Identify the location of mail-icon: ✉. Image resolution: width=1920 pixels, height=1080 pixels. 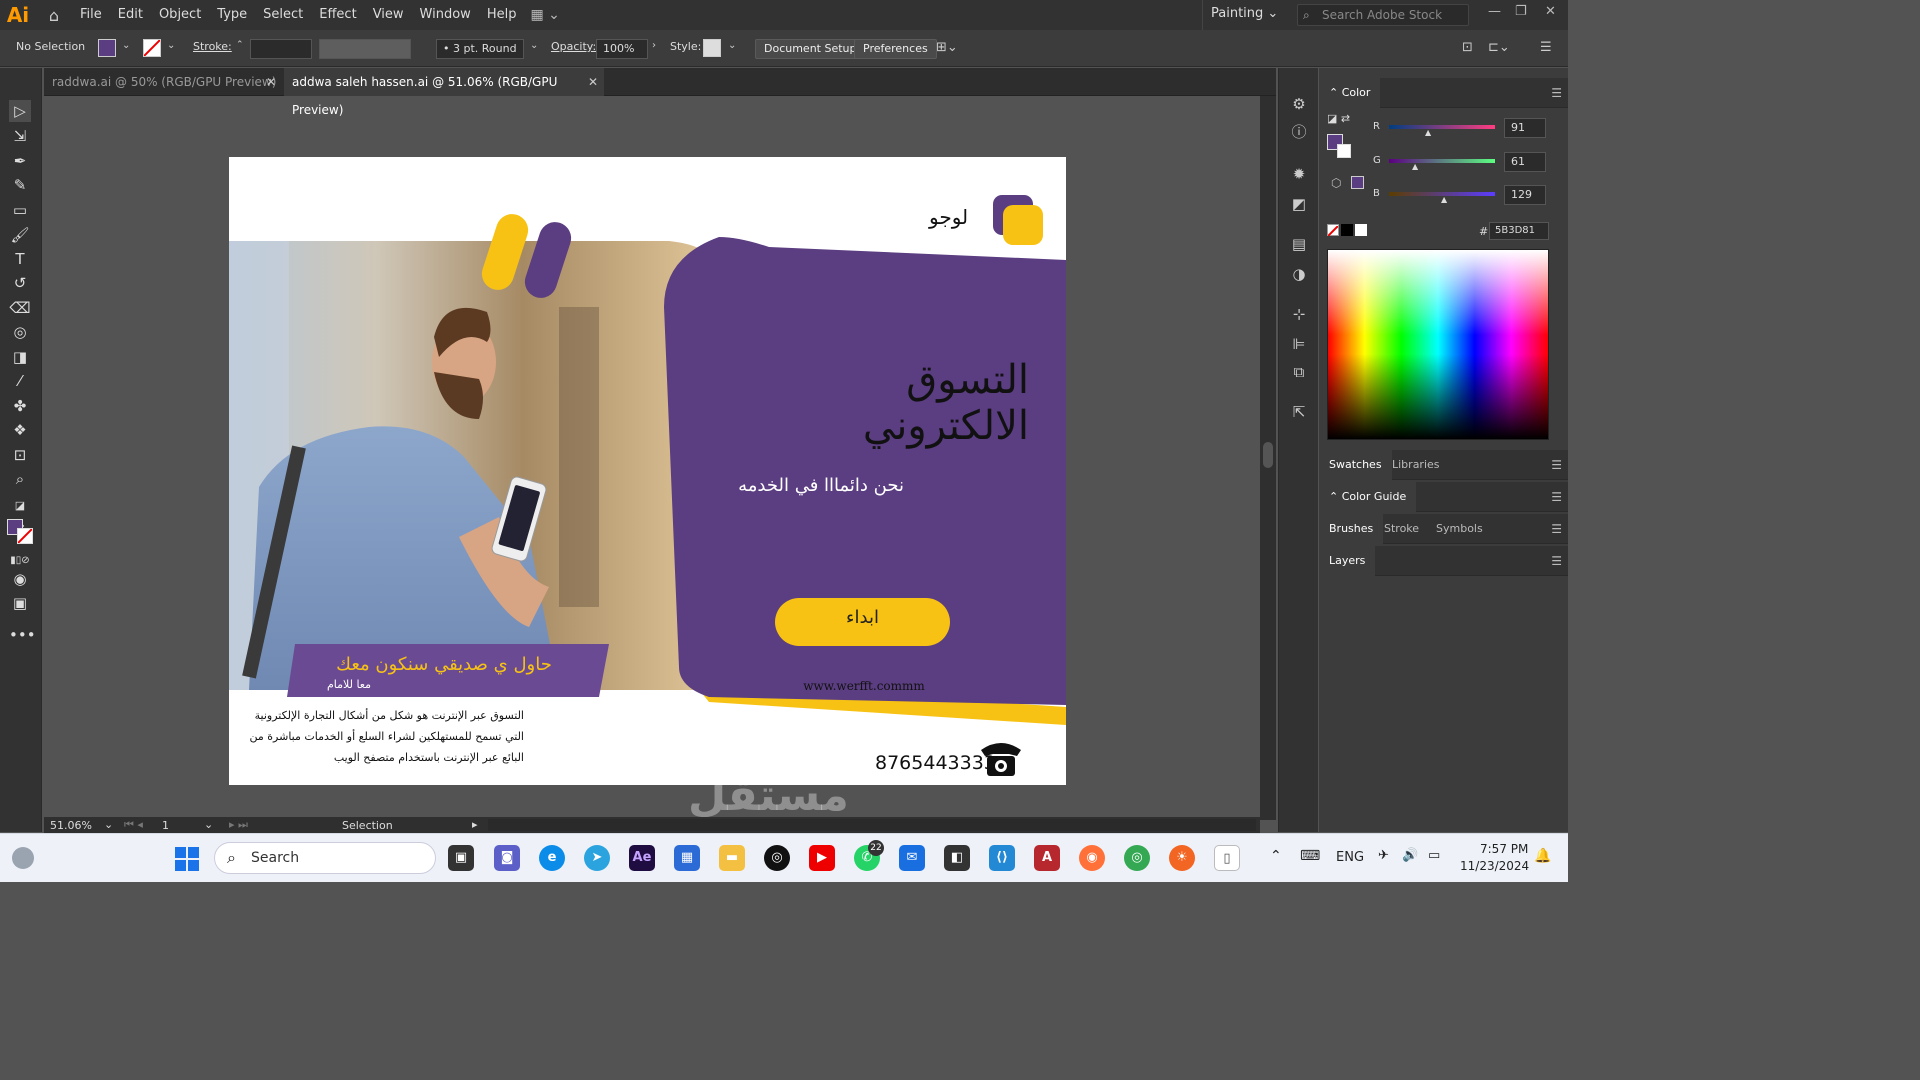
(912, 858).